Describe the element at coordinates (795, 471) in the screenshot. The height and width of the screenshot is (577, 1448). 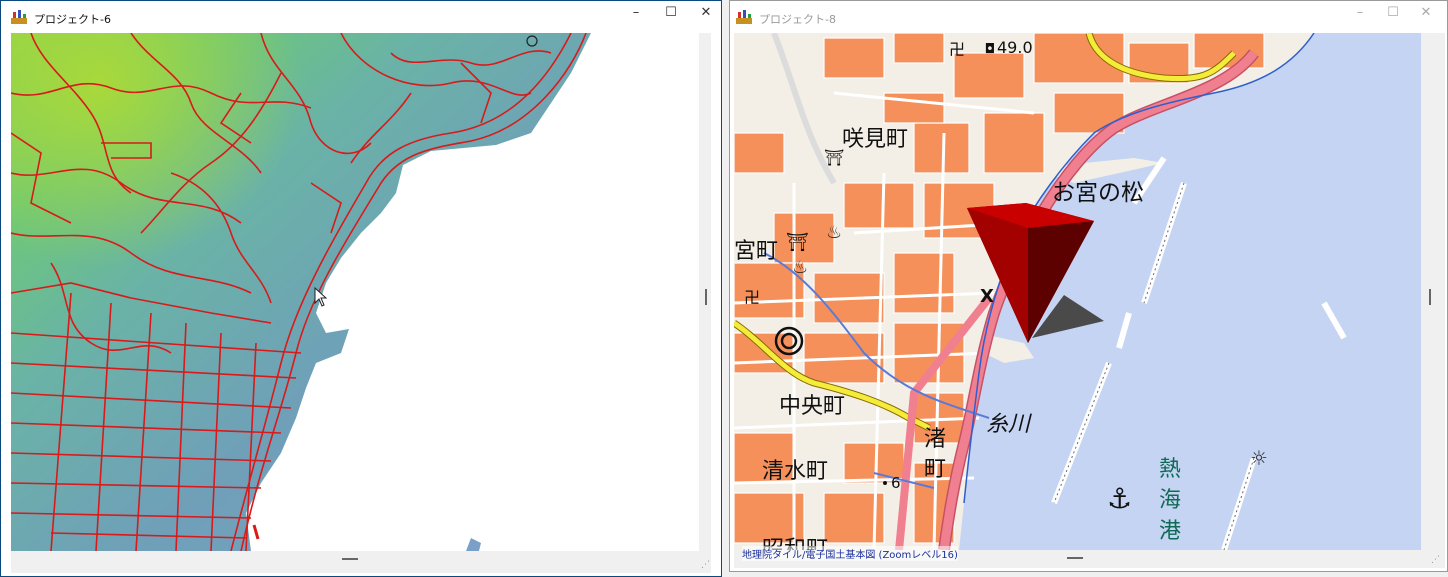
I see `place-label-shimizucho: 清水町` at that location.